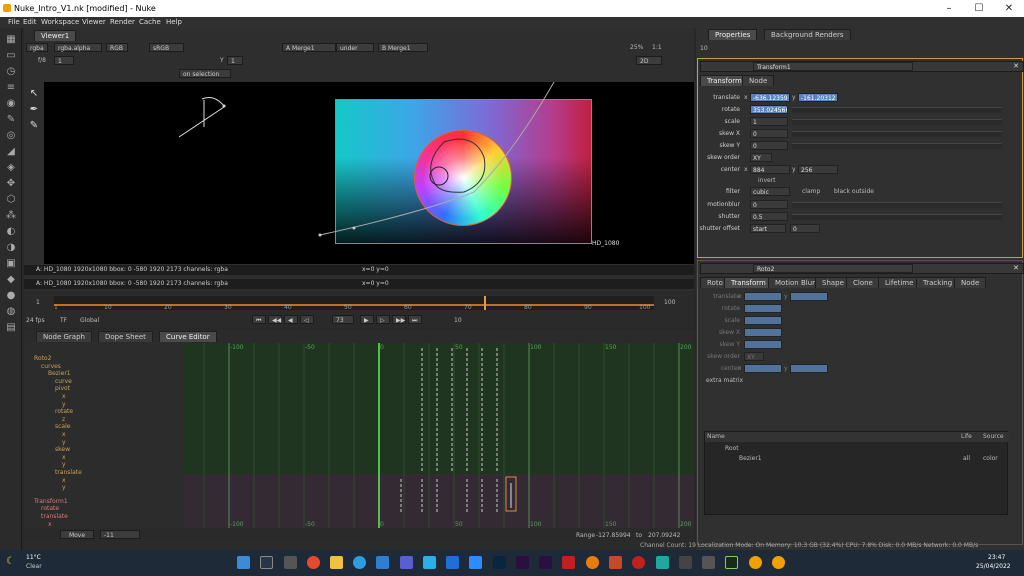 The height and width of the screenshot is (576, 1024). What do you see at coordinates (613, 535) in the screenshot?
I see `range-from: -127.85994` at bounding box center [613, 535].